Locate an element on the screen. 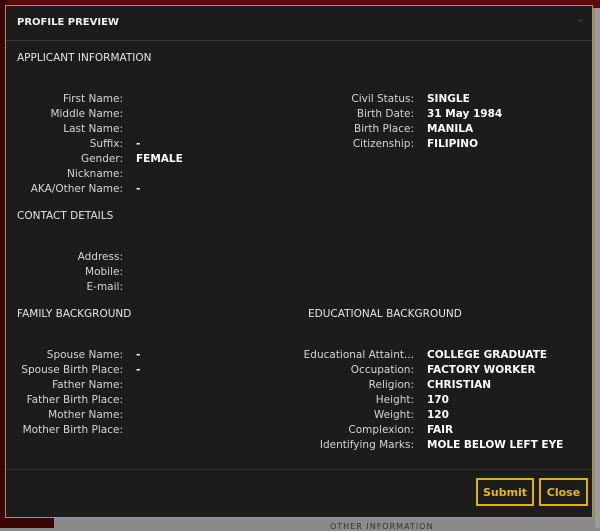 This screenshot has height=531, width=600. field-row: Civil Status: SINGLE is located at coordinates (296, 99).